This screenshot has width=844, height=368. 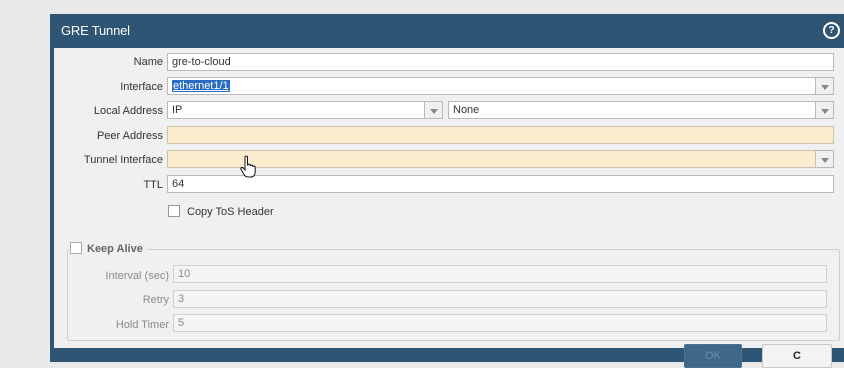 I want to click on interface-select: ethernet1/1, so click(x=491, y=86).